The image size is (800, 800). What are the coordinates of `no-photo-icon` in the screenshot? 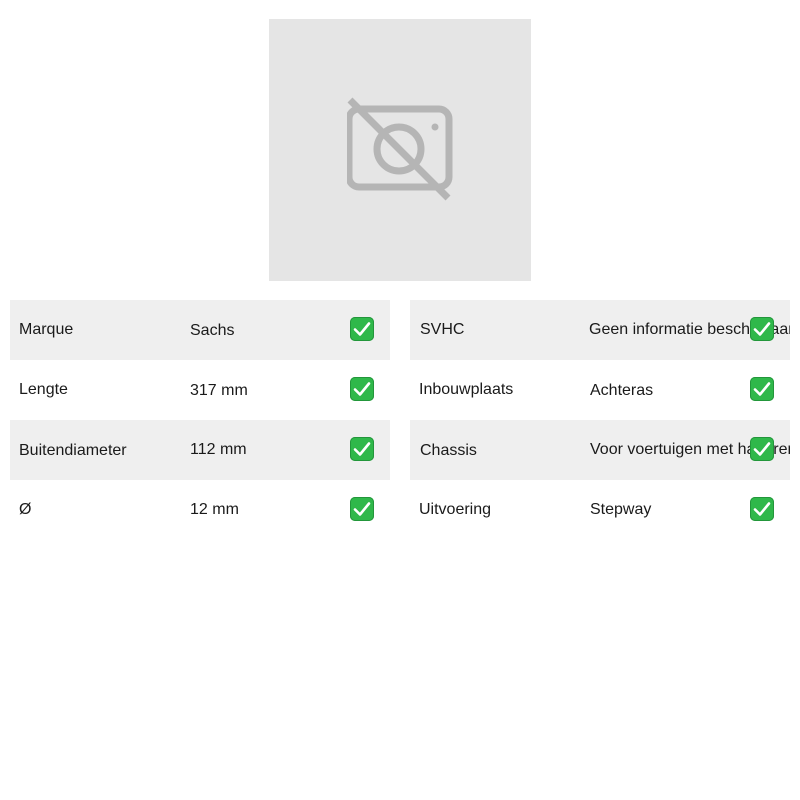 It's located at (400, 149).